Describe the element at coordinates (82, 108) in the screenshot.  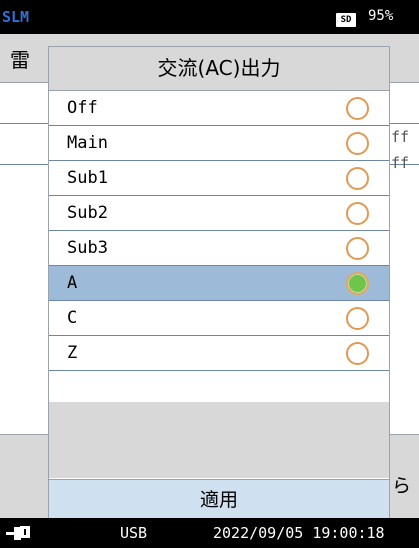
I see `option-label: Off` at that location.